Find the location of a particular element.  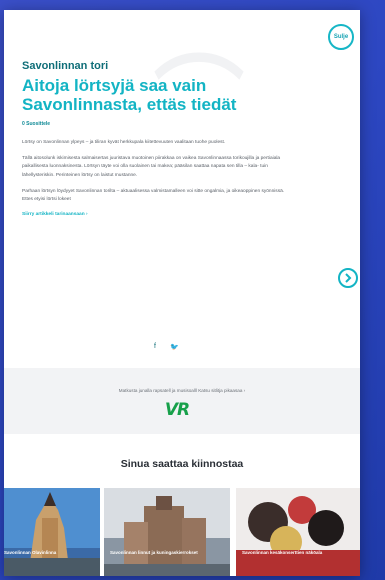

fortress-thumbnail is located at coordinates (167, 532).